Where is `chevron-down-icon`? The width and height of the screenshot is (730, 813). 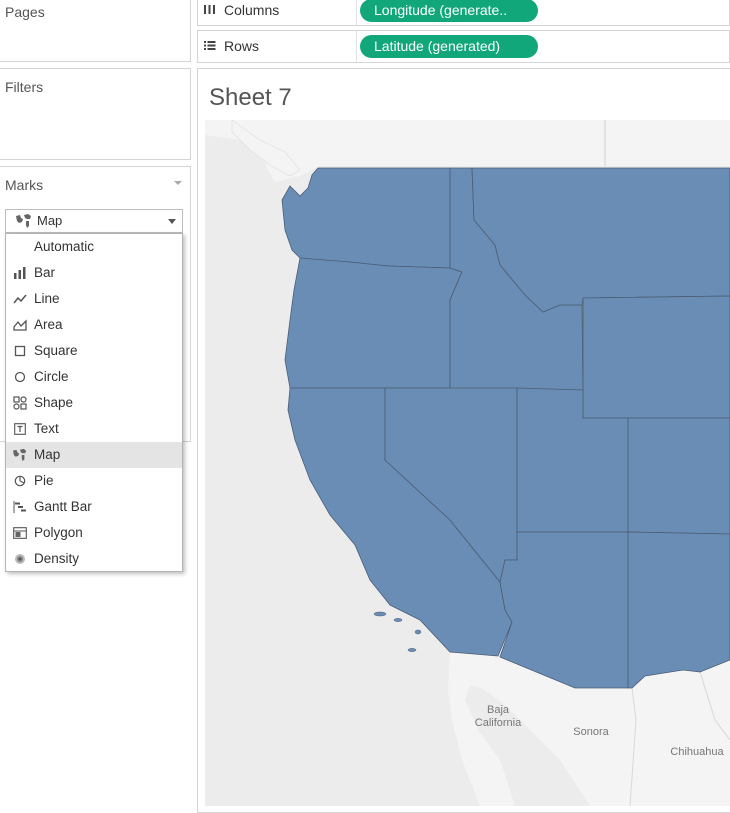
chevron-down-icon is located at coordinates (172, 221).